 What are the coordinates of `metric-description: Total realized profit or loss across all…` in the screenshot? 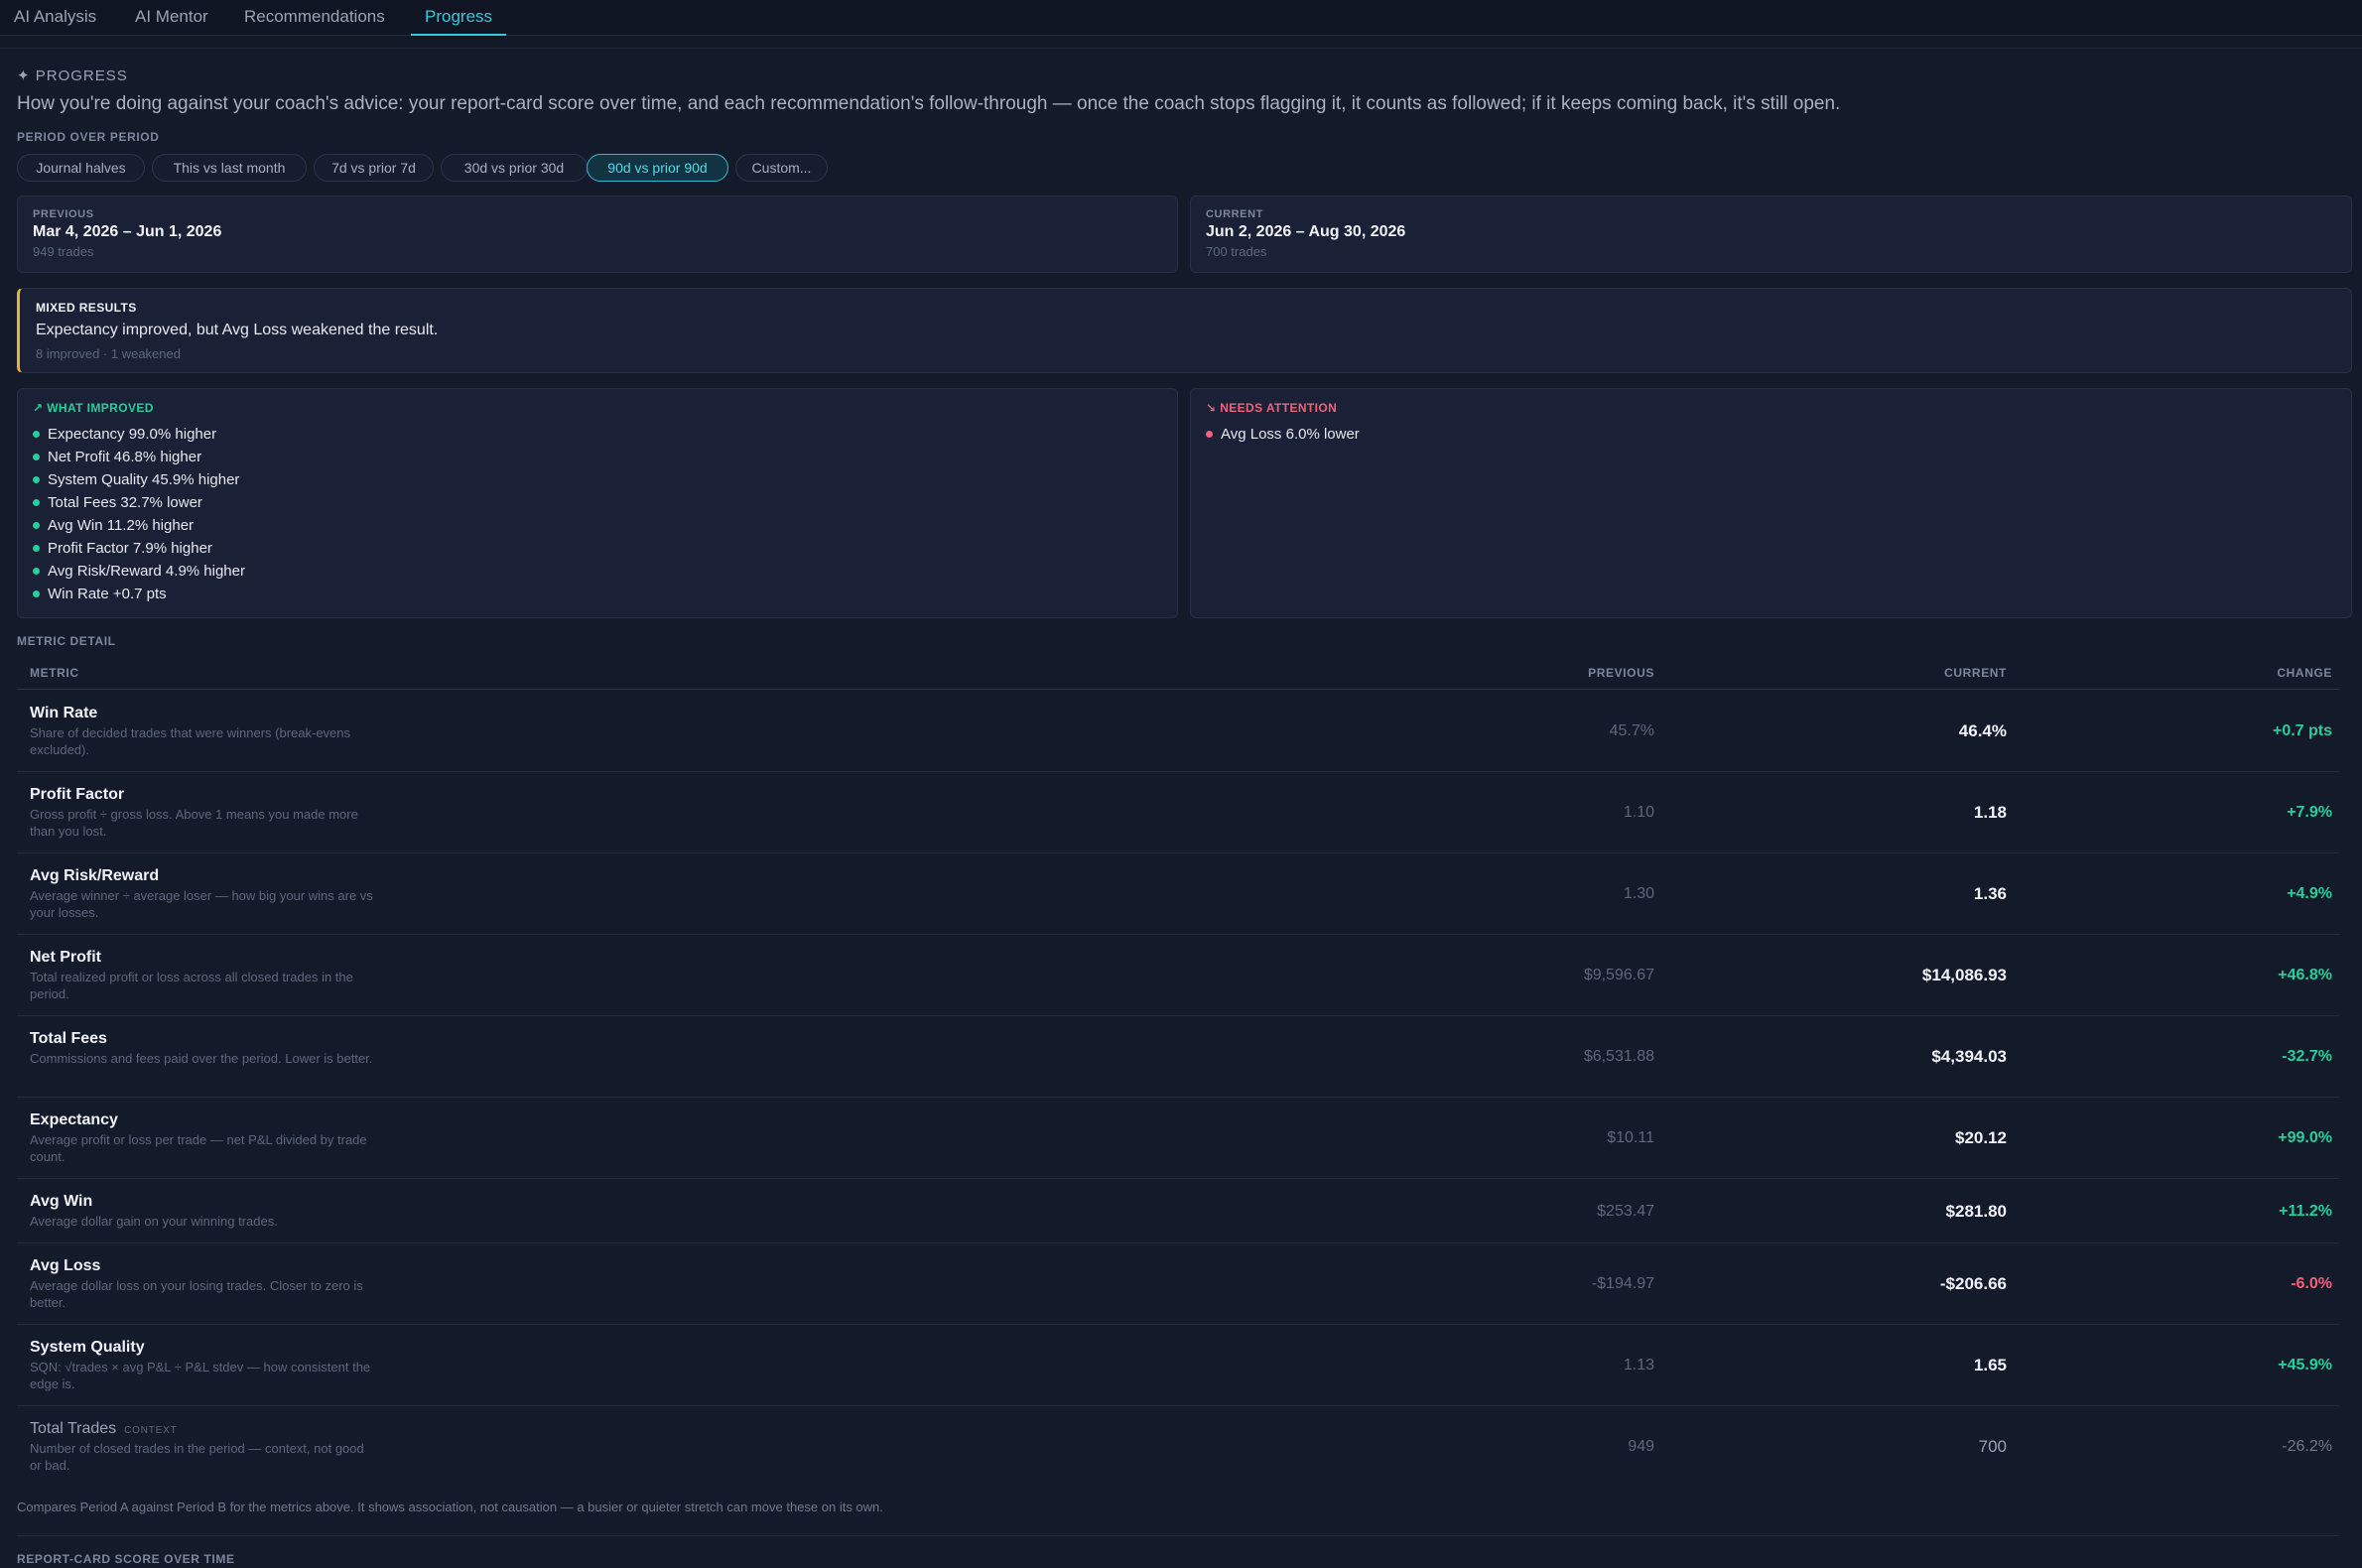 It's located at (191, 985).